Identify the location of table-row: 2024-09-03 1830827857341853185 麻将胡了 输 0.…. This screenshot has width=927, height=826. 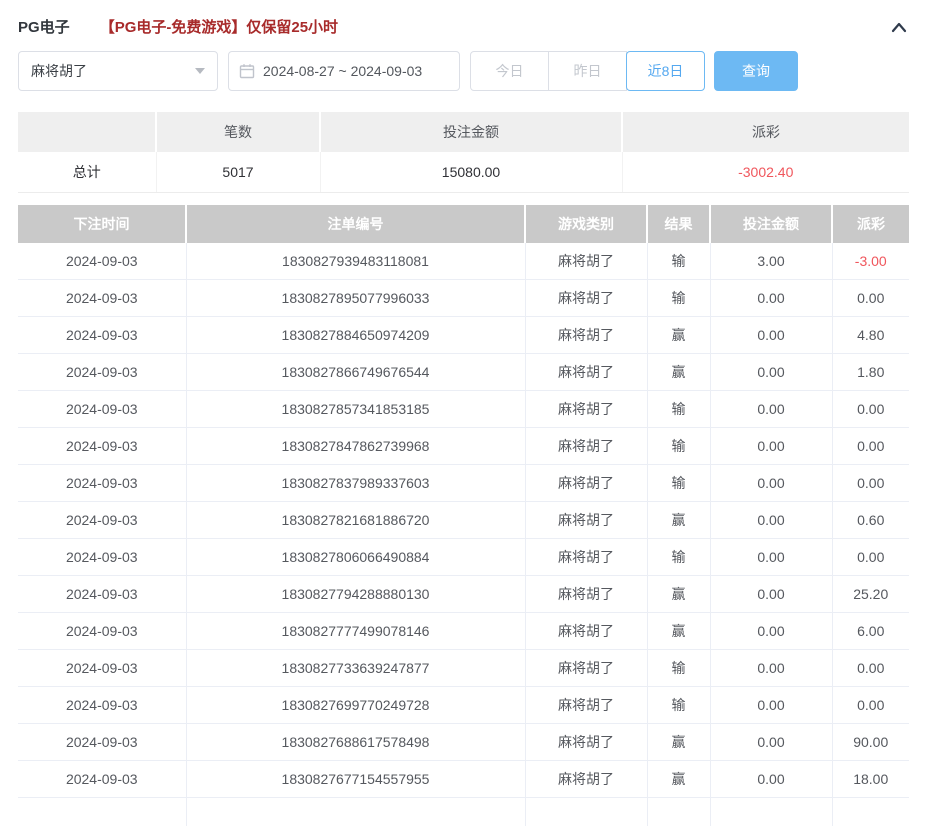
(463, 409).